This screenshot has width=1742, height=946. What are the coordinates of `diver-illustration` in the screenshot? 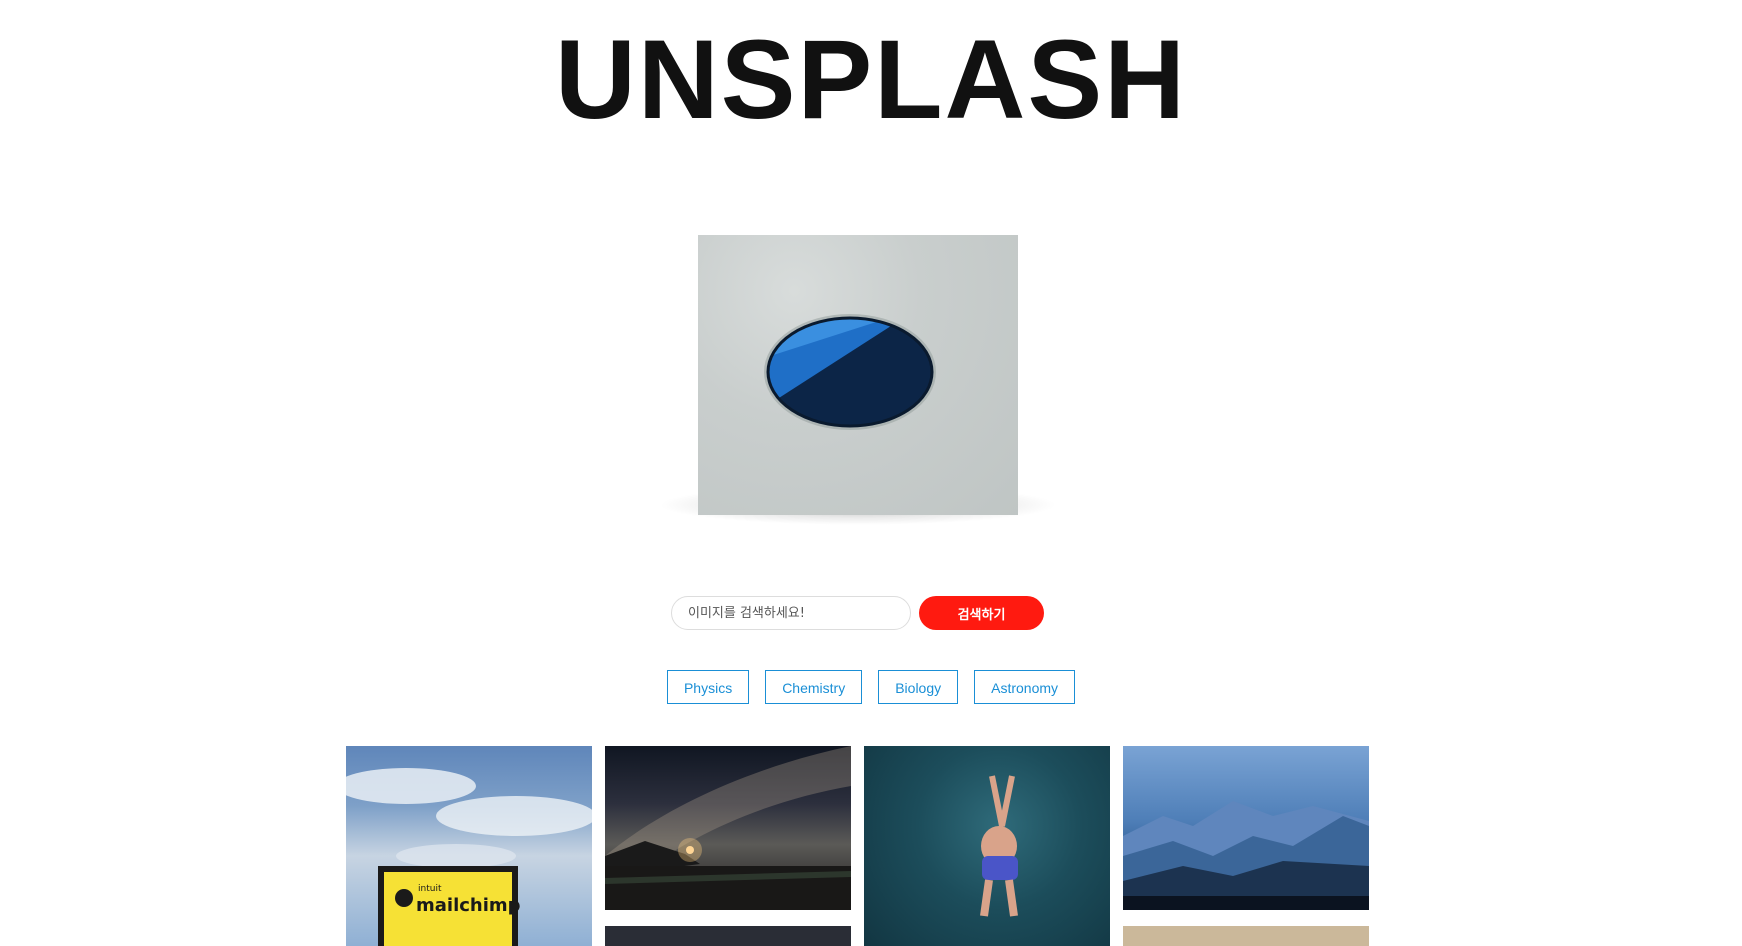 It's located at (999, 846).